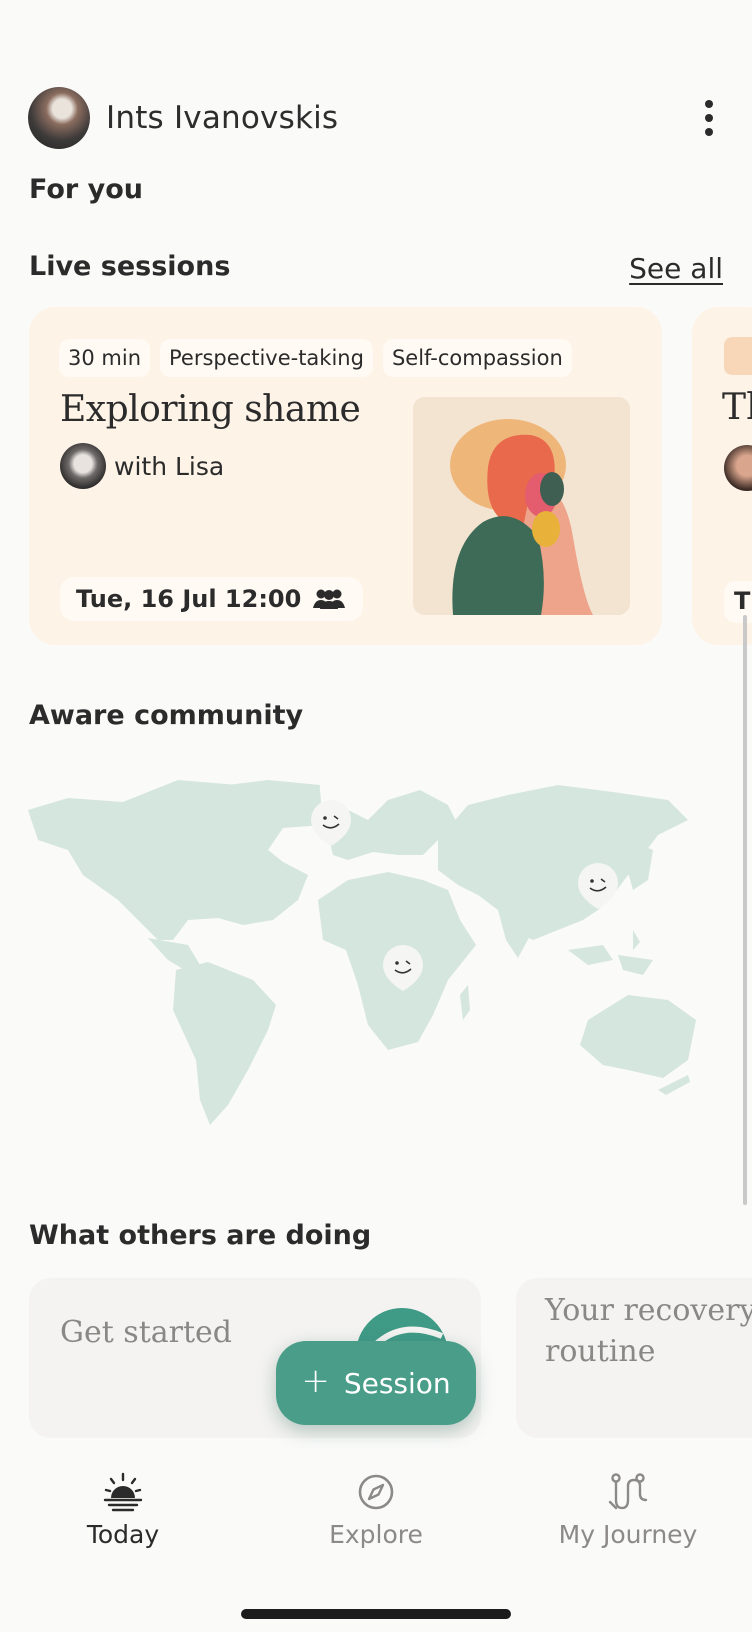  What do you see at coordinates (521, 506) in the screenshot?
I see `session-illustration` at bounding box center [521, 506].